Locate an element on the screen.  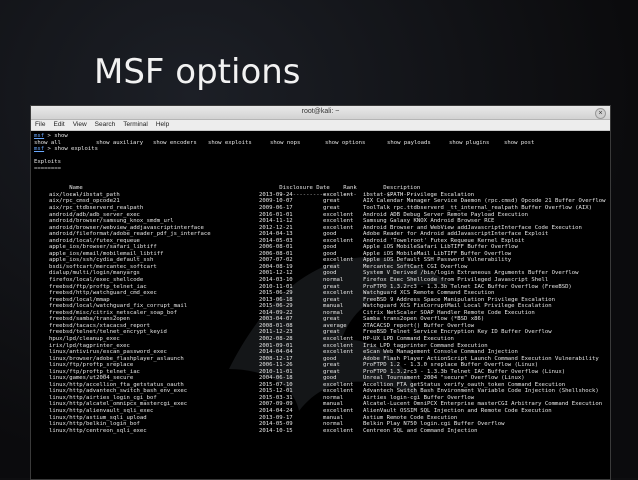
menu-item-view: View is located at coordinates (80, 125).